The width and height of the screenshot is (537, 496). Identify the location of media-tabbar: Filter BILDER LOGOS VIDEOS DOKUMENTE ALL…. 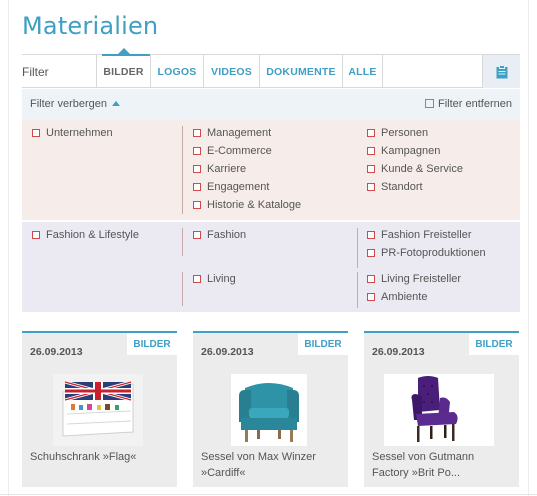
(271, 68).